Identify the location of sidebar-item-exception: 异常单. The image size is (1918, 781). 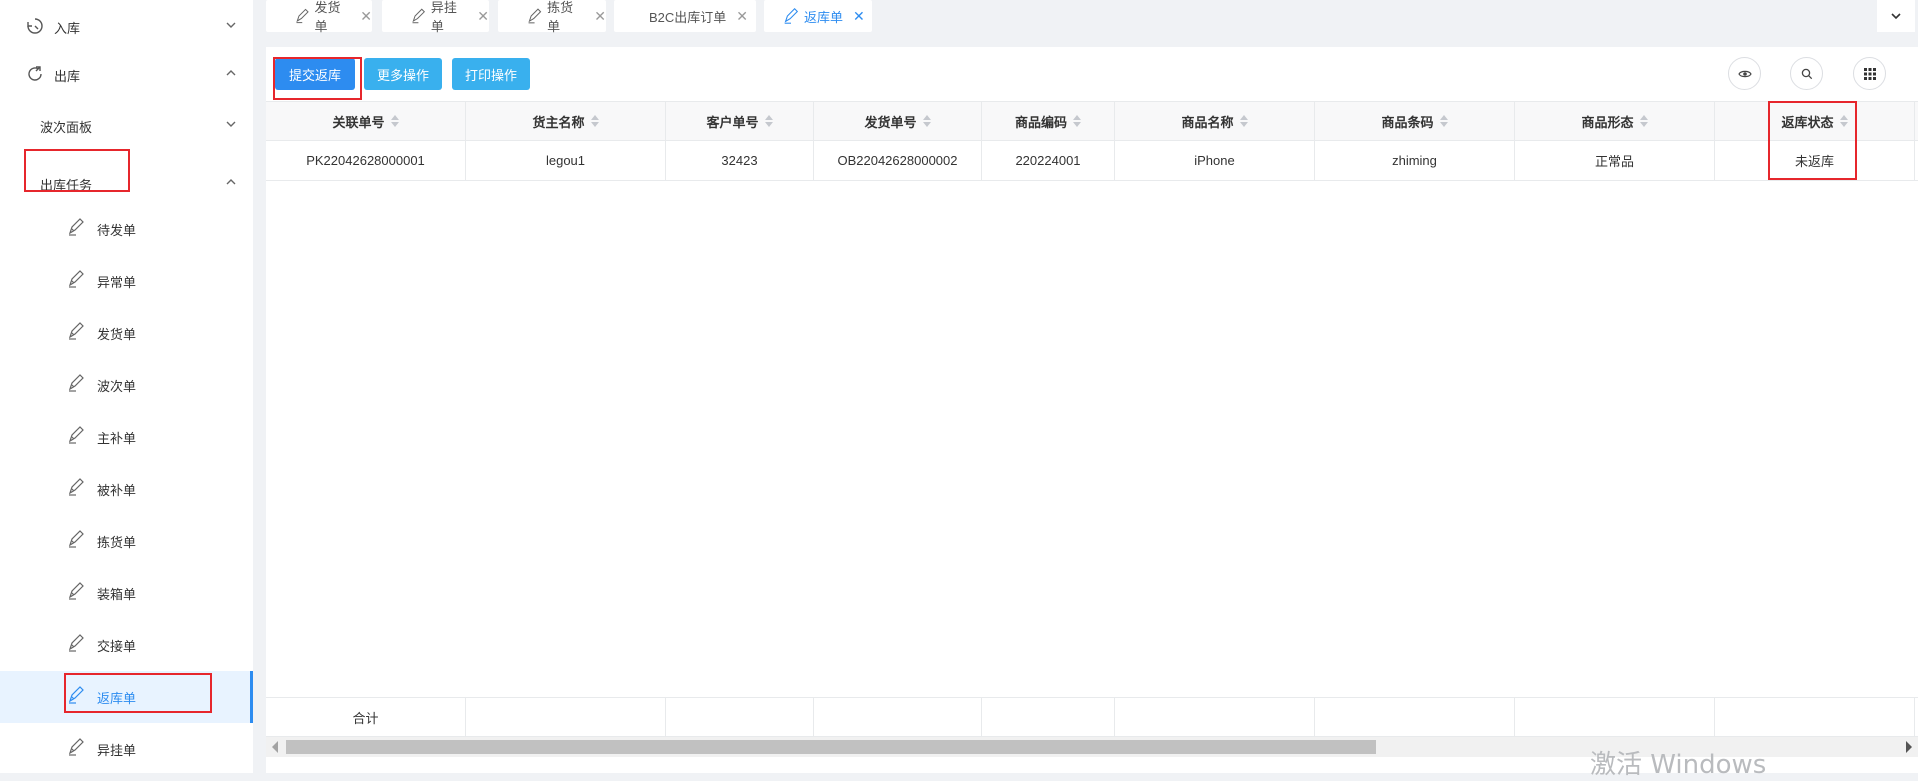
(126, 281).